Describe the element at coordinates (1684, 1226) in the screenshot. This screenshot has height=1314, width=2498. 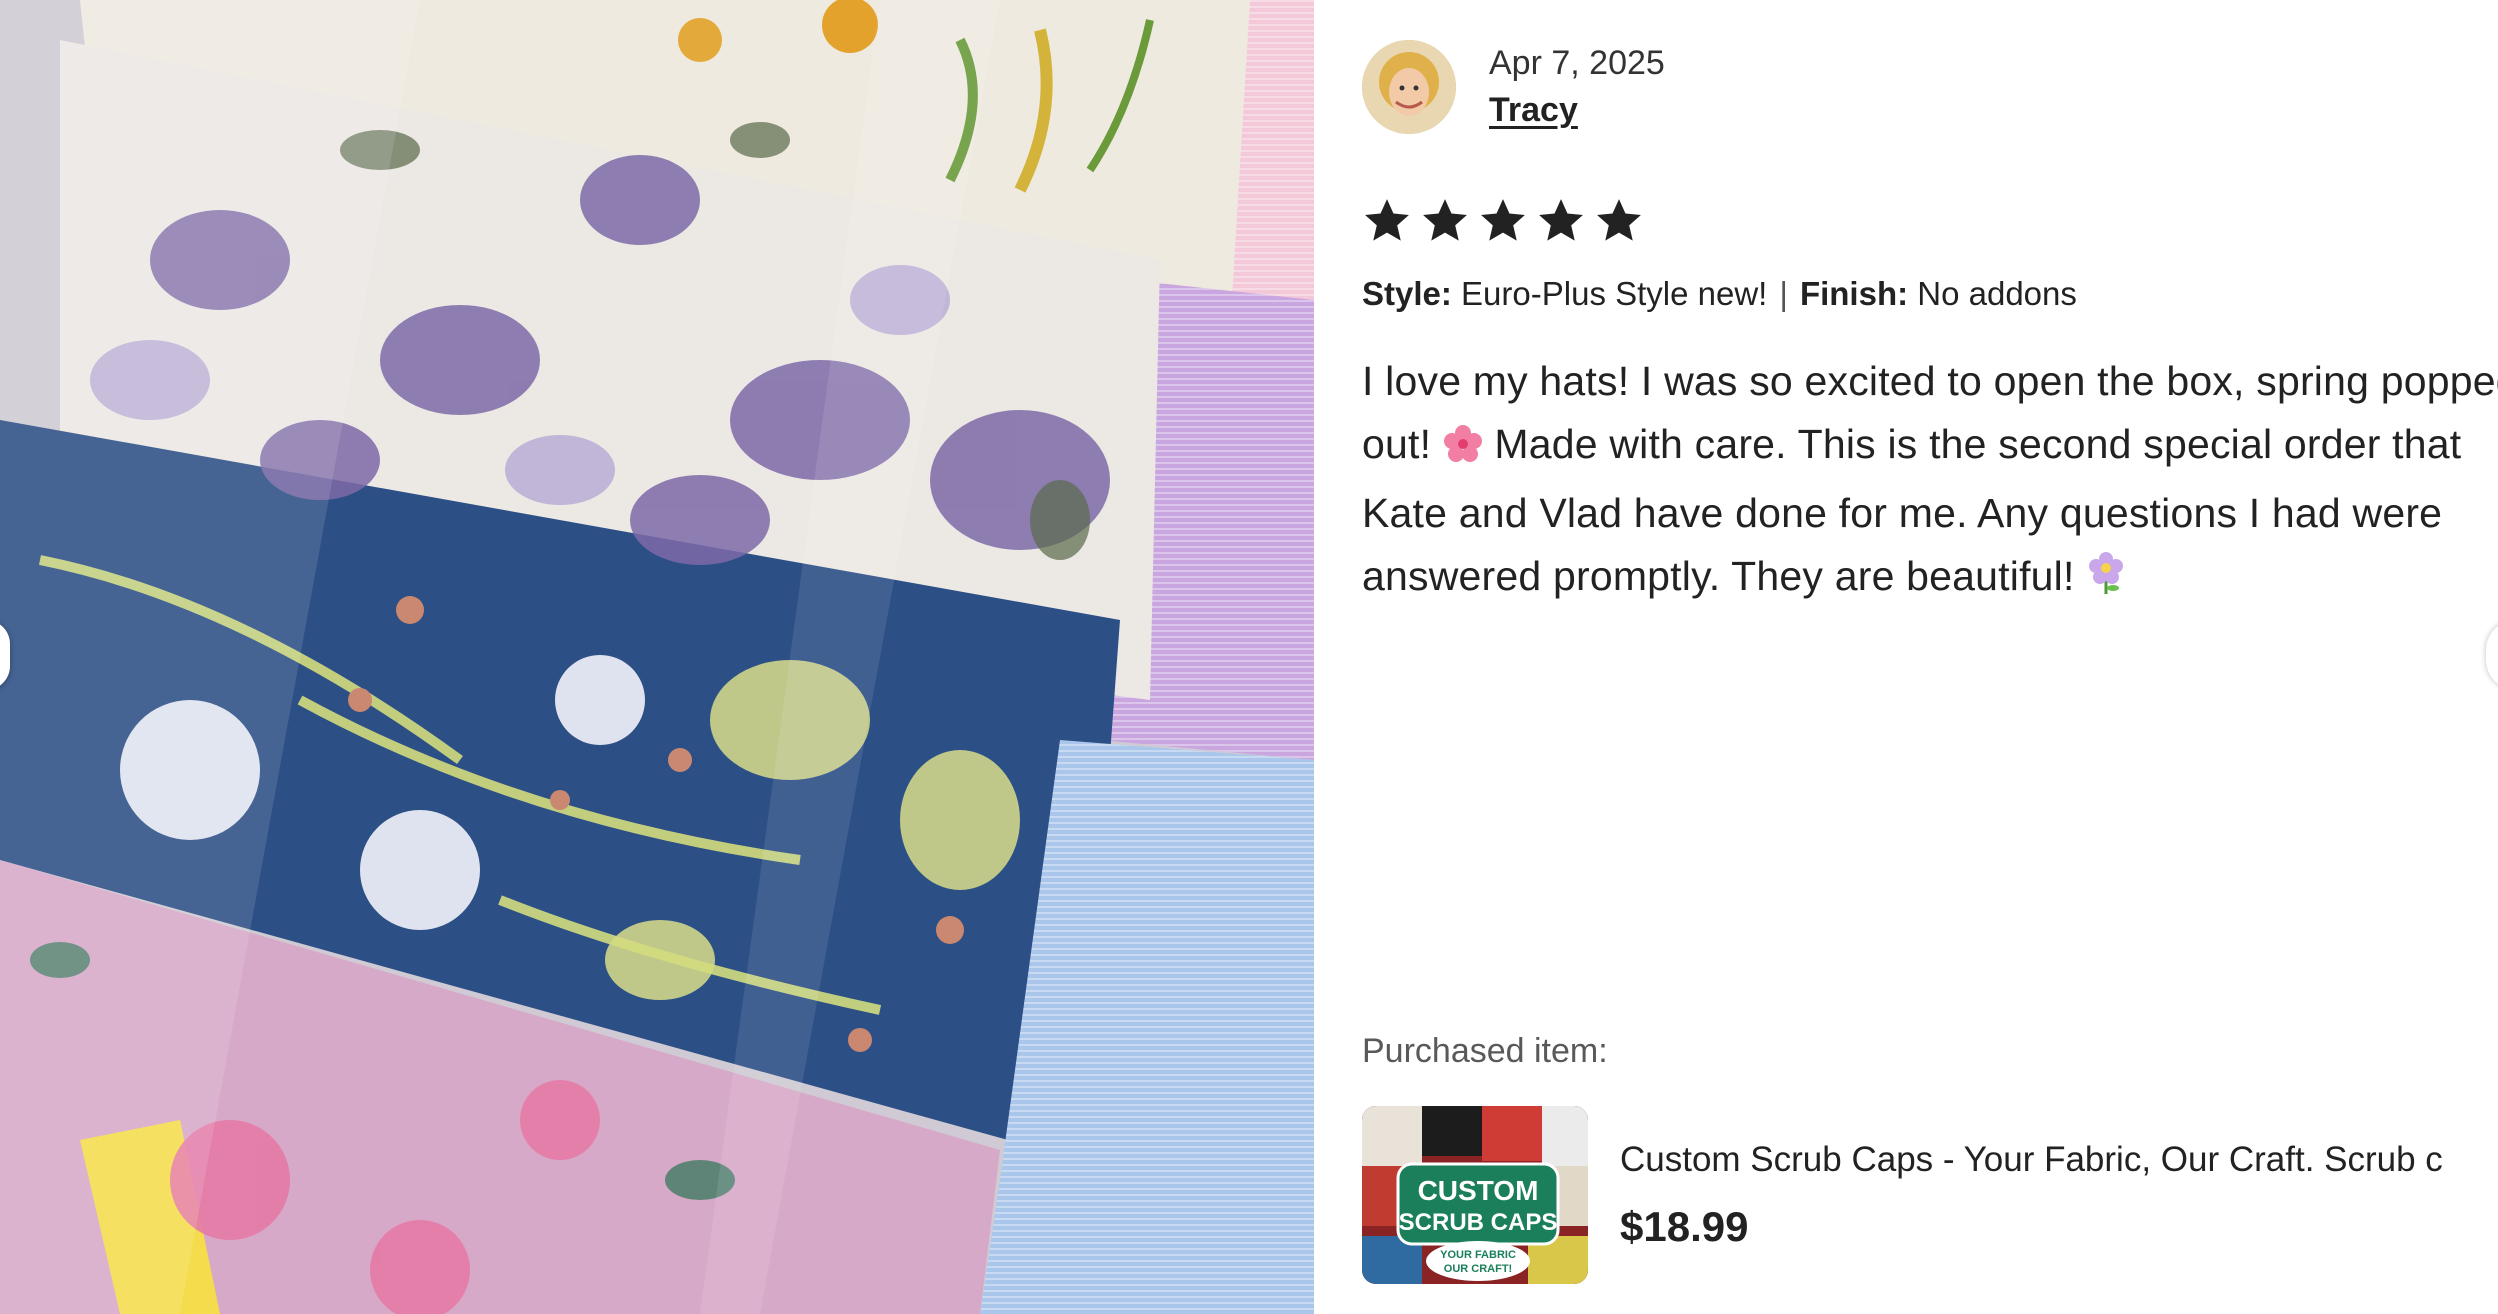
I see `purchased-item-price: $18.99` at that location.